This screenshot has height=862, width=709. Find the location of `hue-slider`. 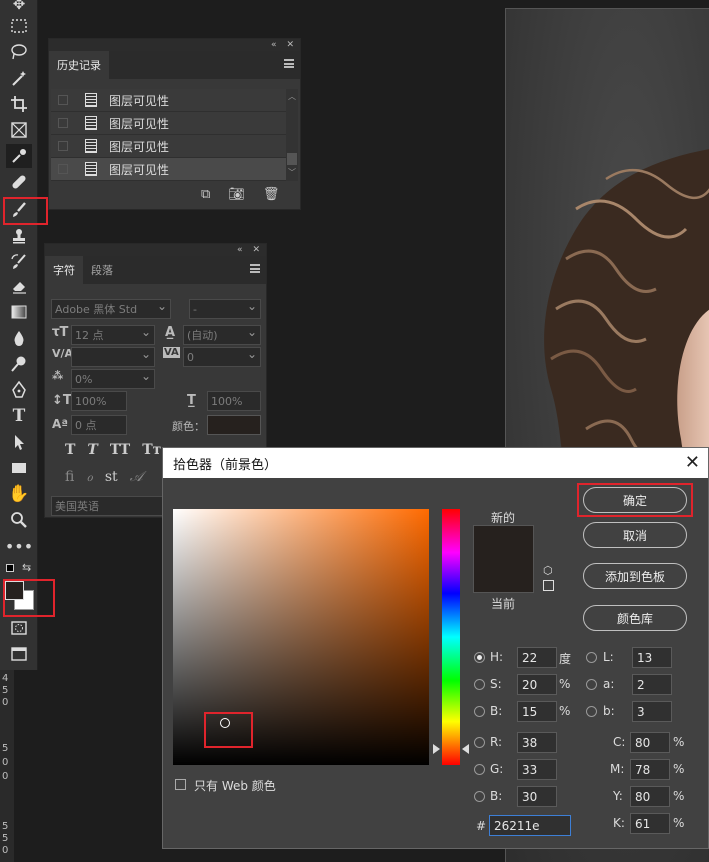

hue-slider is located at coordinates (451, 637).